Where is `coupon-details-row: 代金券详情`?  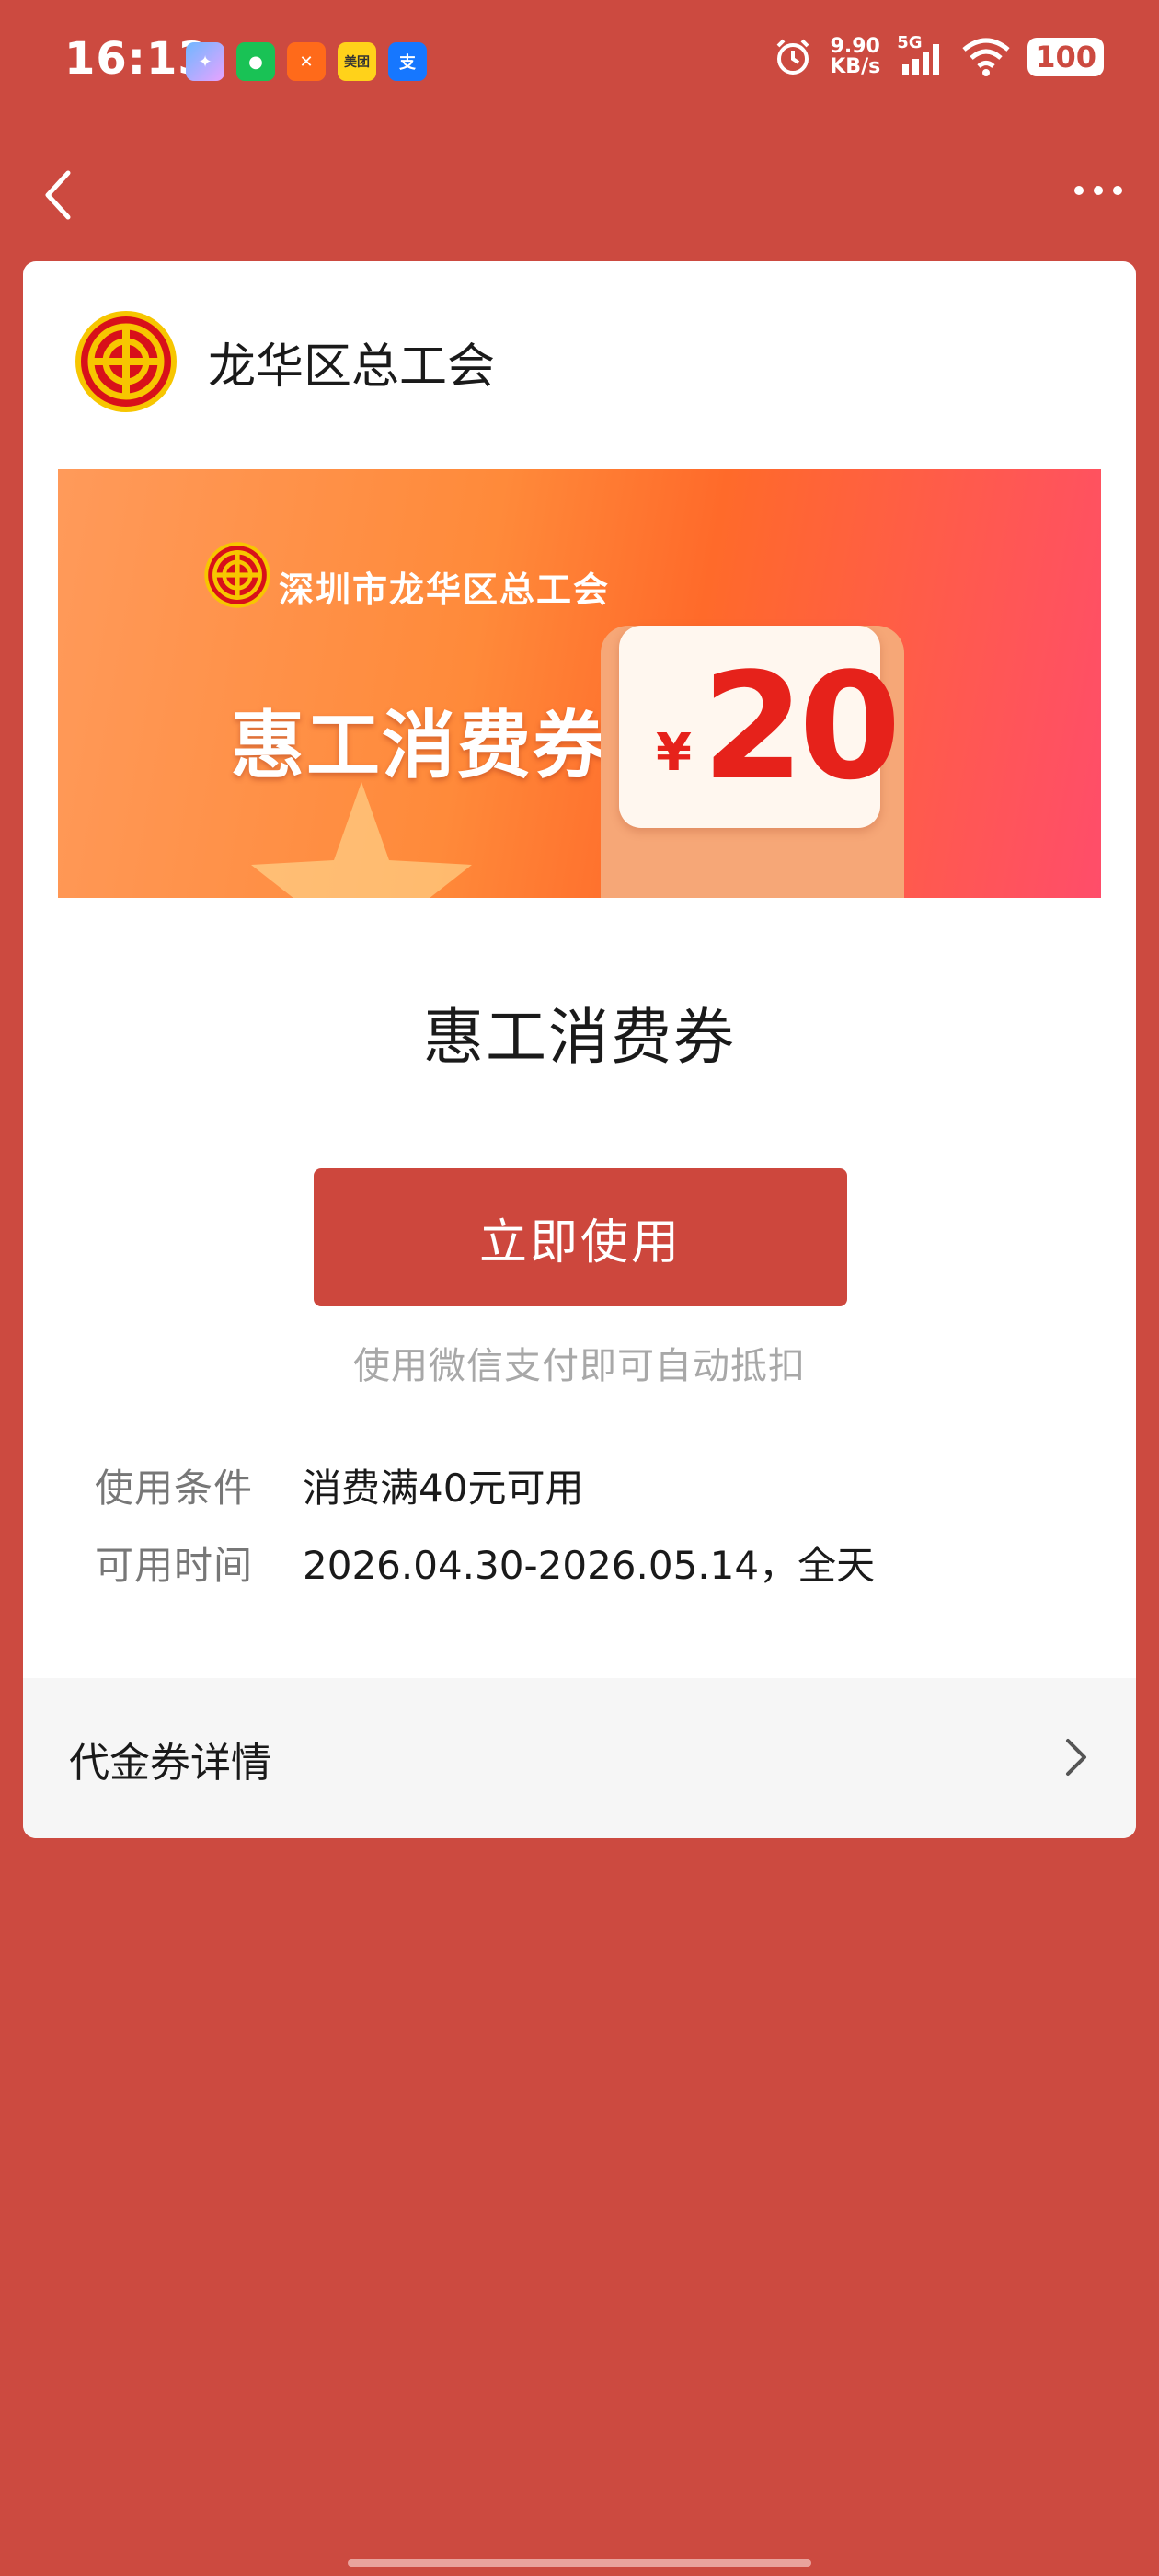
coupon-details-row: 代金券详情 is located at coordinates (579, 1758).